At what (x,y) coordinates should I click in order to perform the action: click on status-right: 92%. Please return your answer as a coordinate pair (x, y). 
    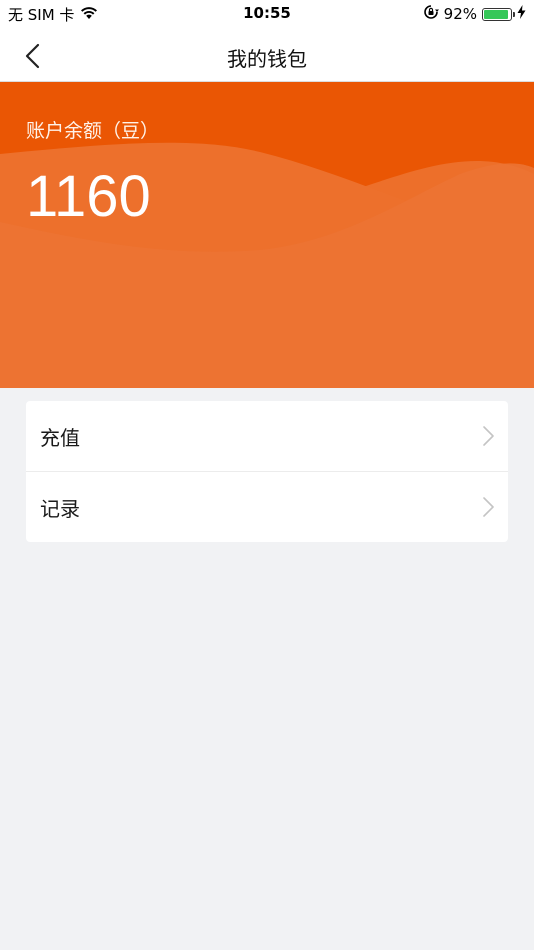
    Looking at the image, I should click on (472, 14).